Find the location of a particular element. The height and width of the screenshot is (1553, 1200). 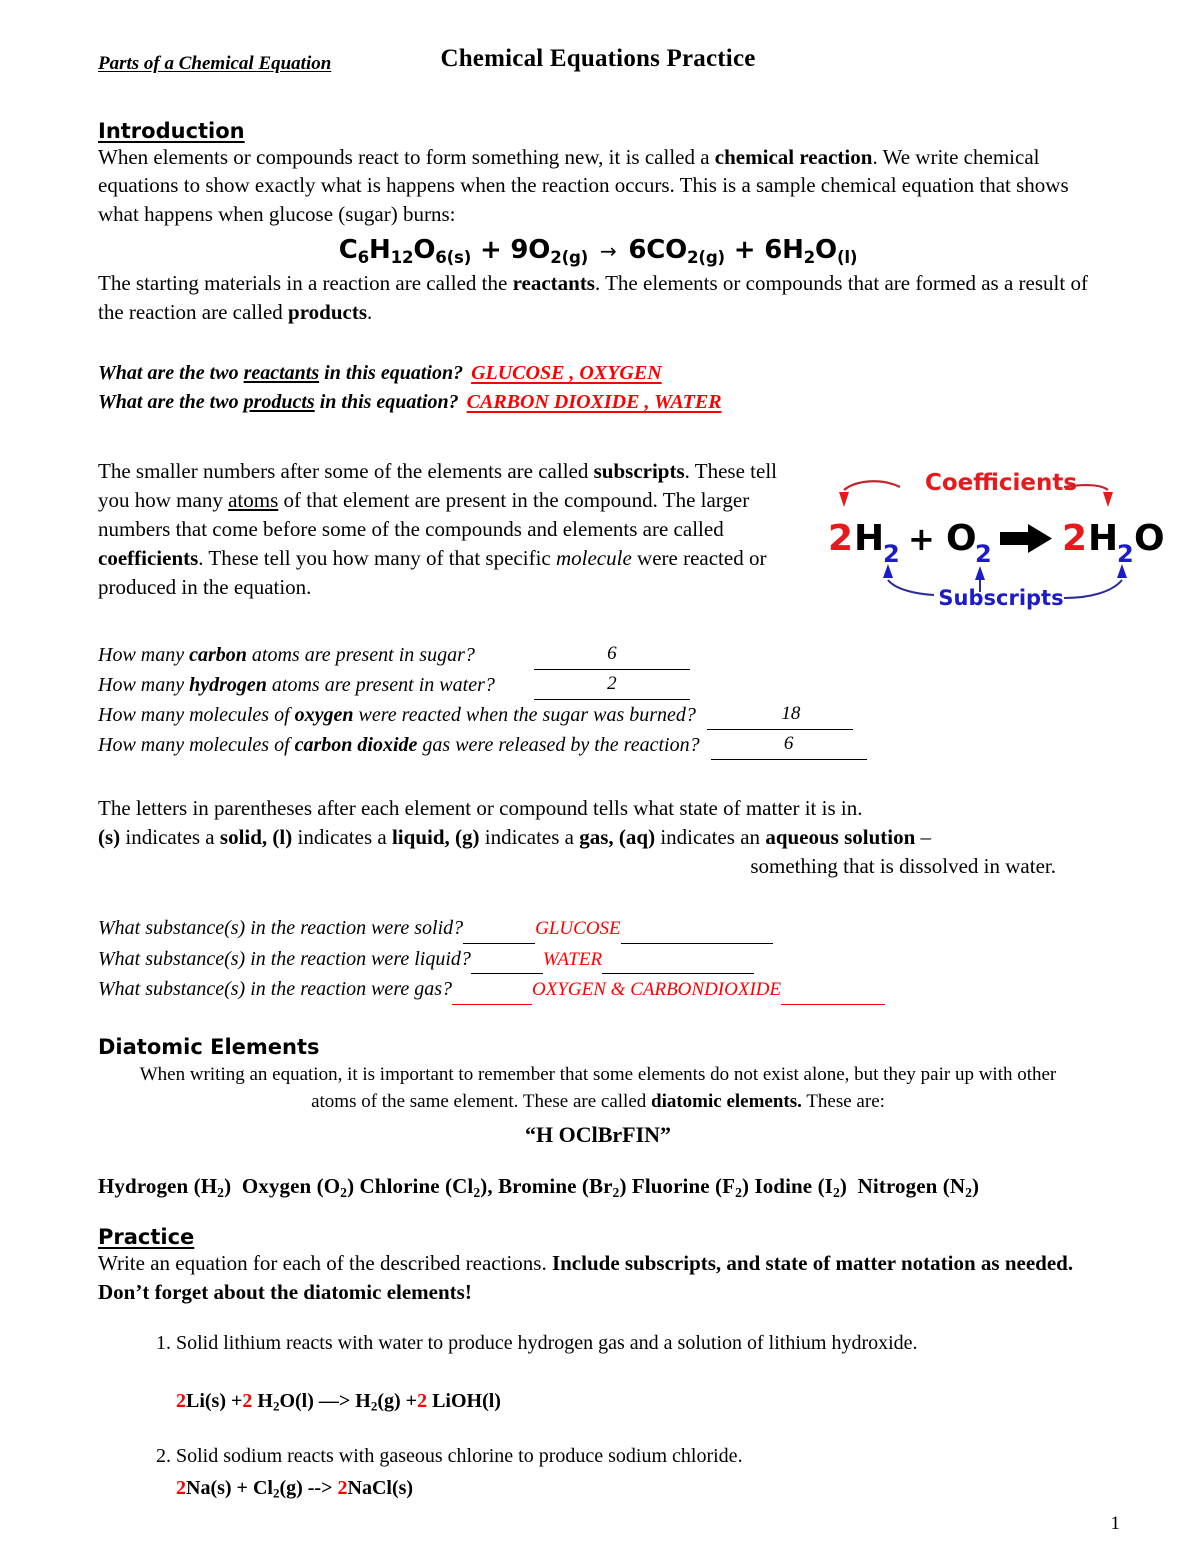

diatomic-heading: Diatomic Elements is located at coordinates (209, 1046).